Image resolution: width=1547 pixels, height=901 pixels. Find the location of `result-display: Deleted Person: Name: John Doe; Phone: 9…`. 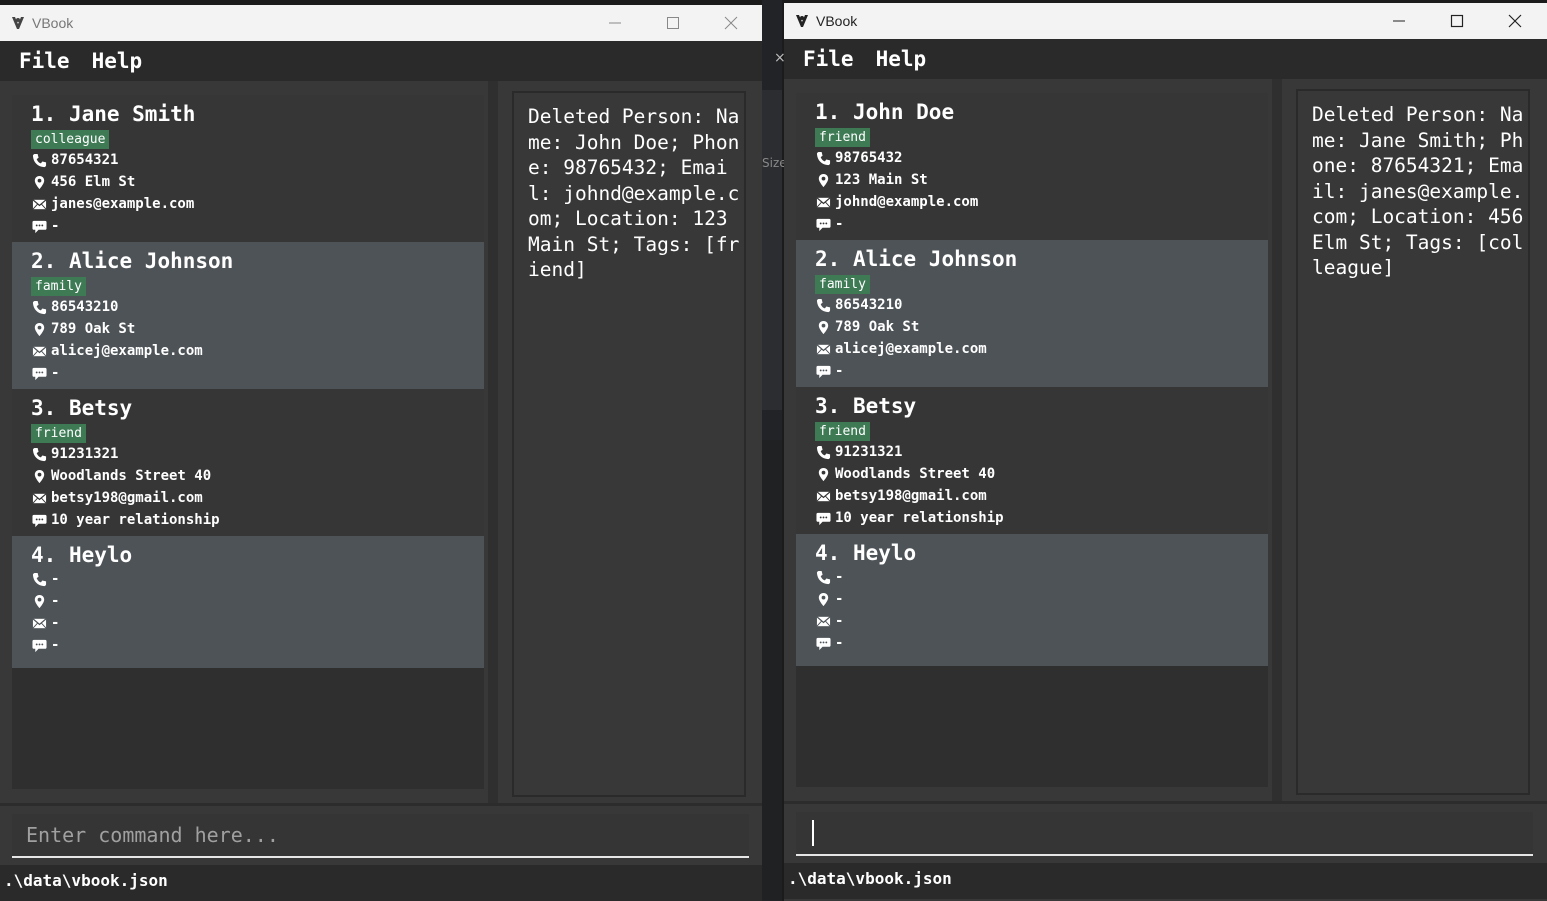

result-display: Deleted Person: Name: John Doe; Phone: 9… is located at coordinates (629, 444).